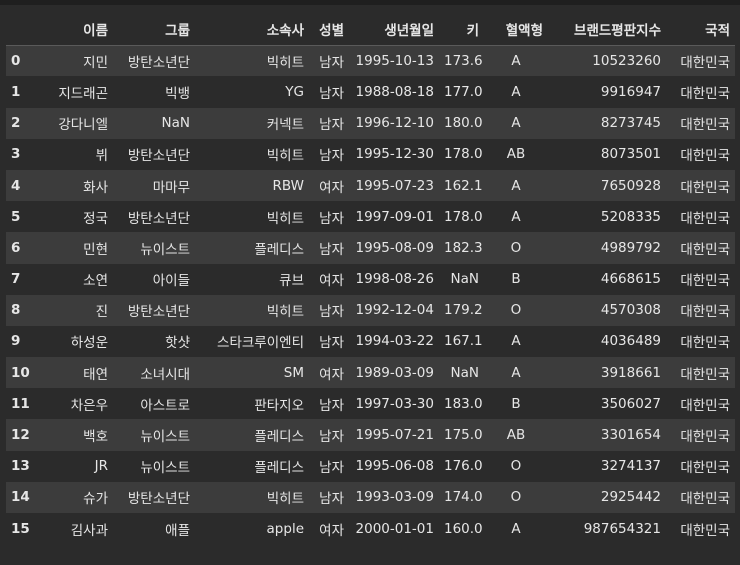 This screenshot has width=740, height=565. I want to click on cell-birthdate: 1994-03-22, so click(394, 341).